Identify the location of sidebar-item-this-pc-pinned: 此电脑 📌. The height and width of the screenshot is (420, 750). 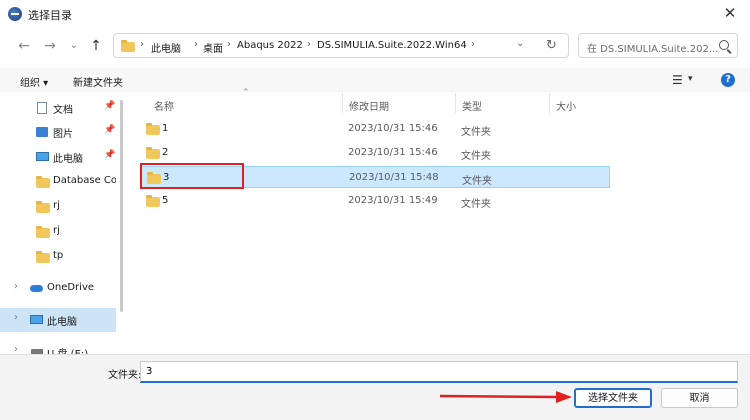
(58, 157).